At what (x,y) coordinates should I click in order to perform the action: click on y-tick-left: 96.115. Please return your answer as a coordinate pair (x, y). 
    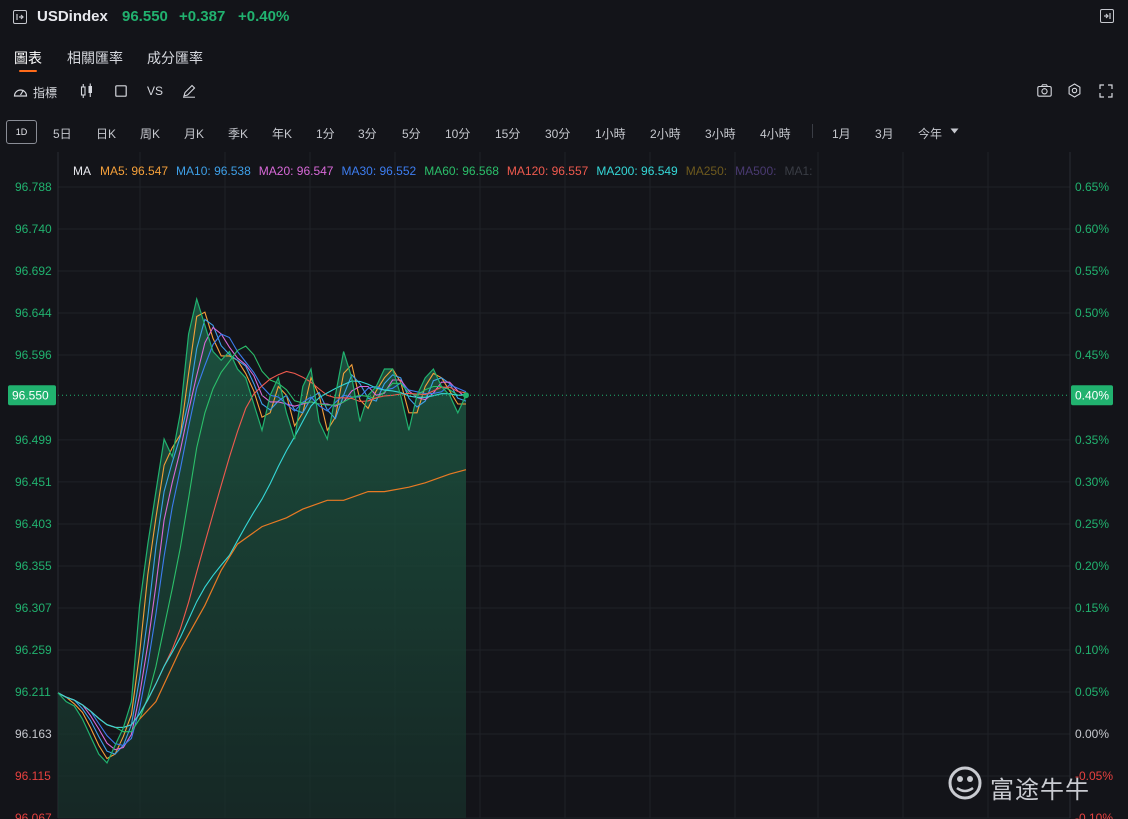
    Looking at the image, I should click on (33, 776).